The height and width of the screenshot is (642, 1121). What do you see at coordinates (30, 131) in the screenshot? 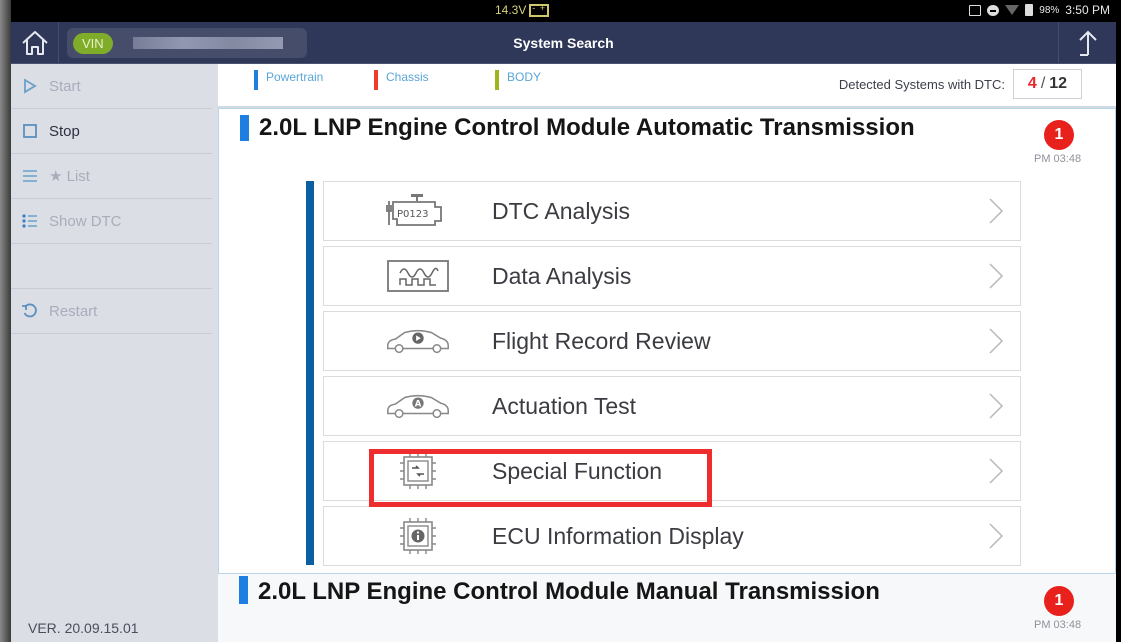
I see `stop-square-icon` at bounding box center [30, 131].